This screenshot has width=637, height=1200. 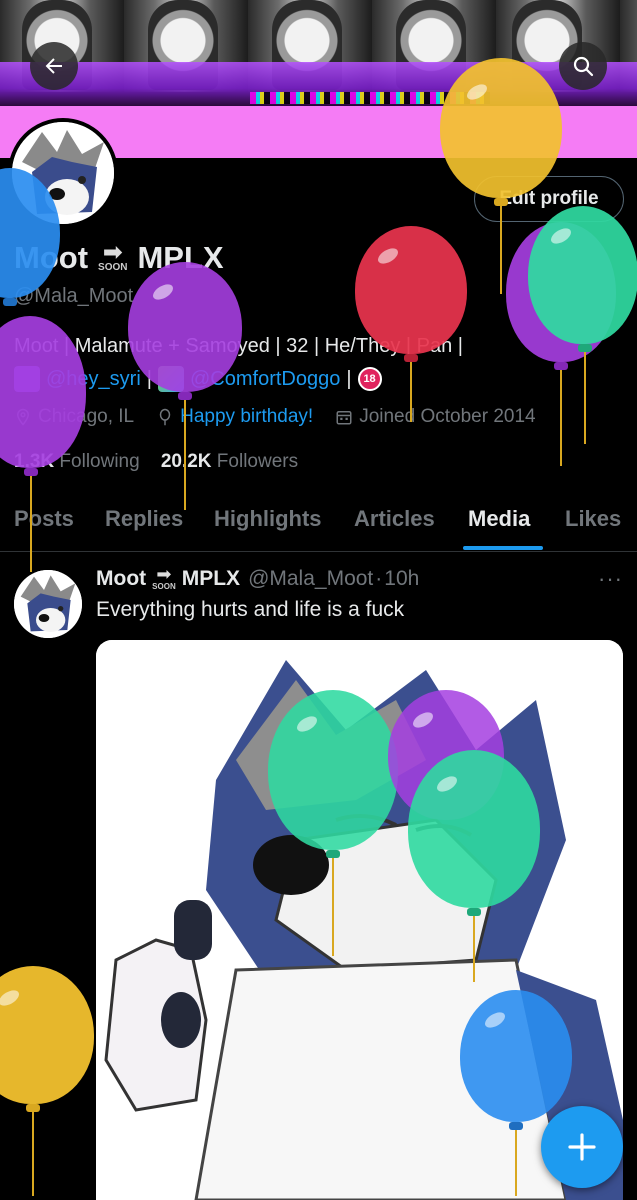 I want to click on post-header: Moot ➡ SOON MPLX @Mala_Moot · 10h, so click(x=258, y=577).